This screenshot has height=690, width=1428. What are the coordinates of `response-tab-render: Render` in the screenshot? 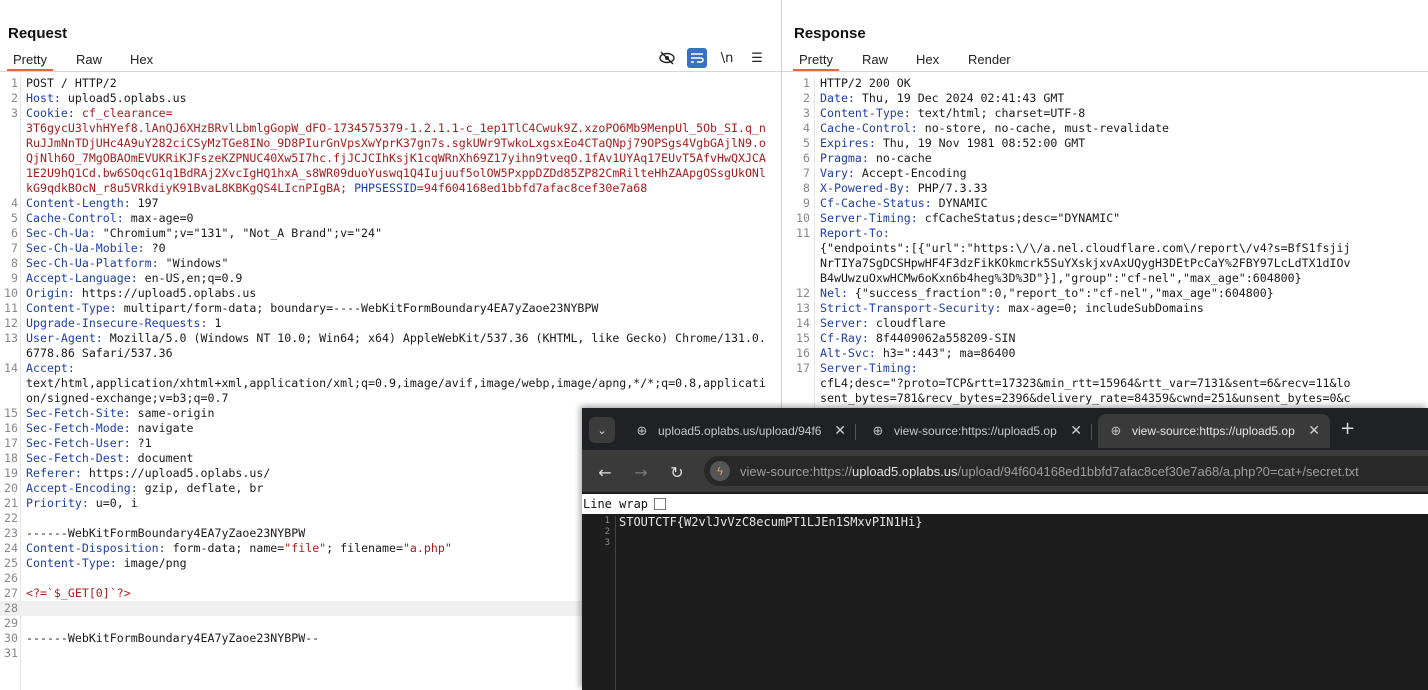 It's located at (989, 60).